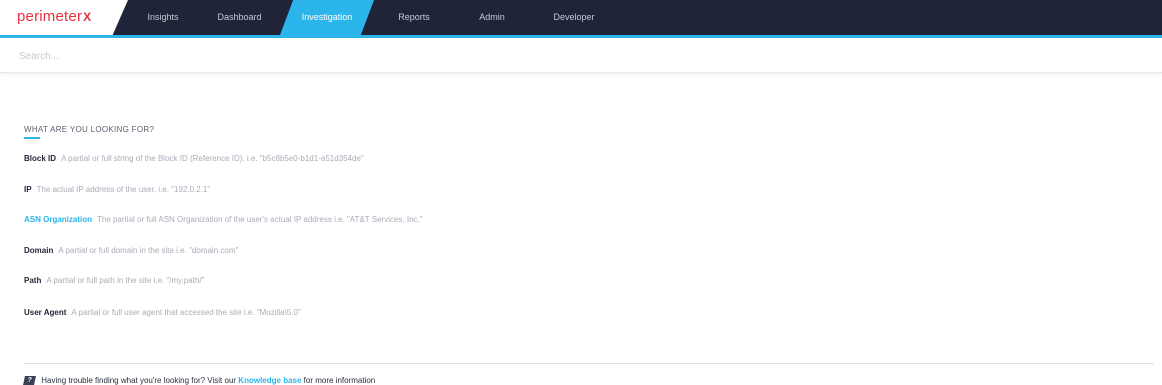  Describe the element at coordinates (269, 380) in the screenshot. I see `knowledge-base-link: Knowledge base` at that location.